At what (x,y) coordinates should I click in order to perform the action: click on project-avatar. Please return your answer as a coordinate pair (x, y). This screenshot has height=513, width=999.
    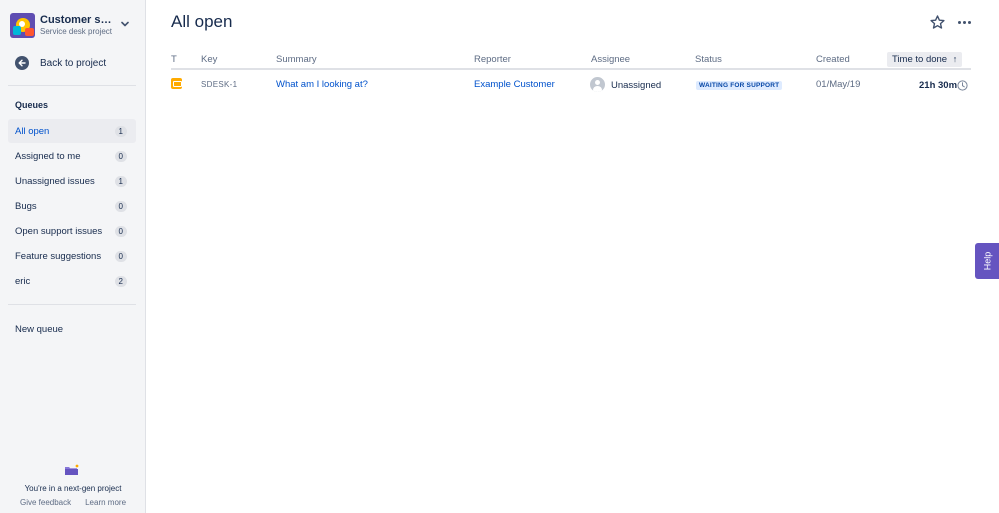
    Looking at the image, I should click on (22, 25).